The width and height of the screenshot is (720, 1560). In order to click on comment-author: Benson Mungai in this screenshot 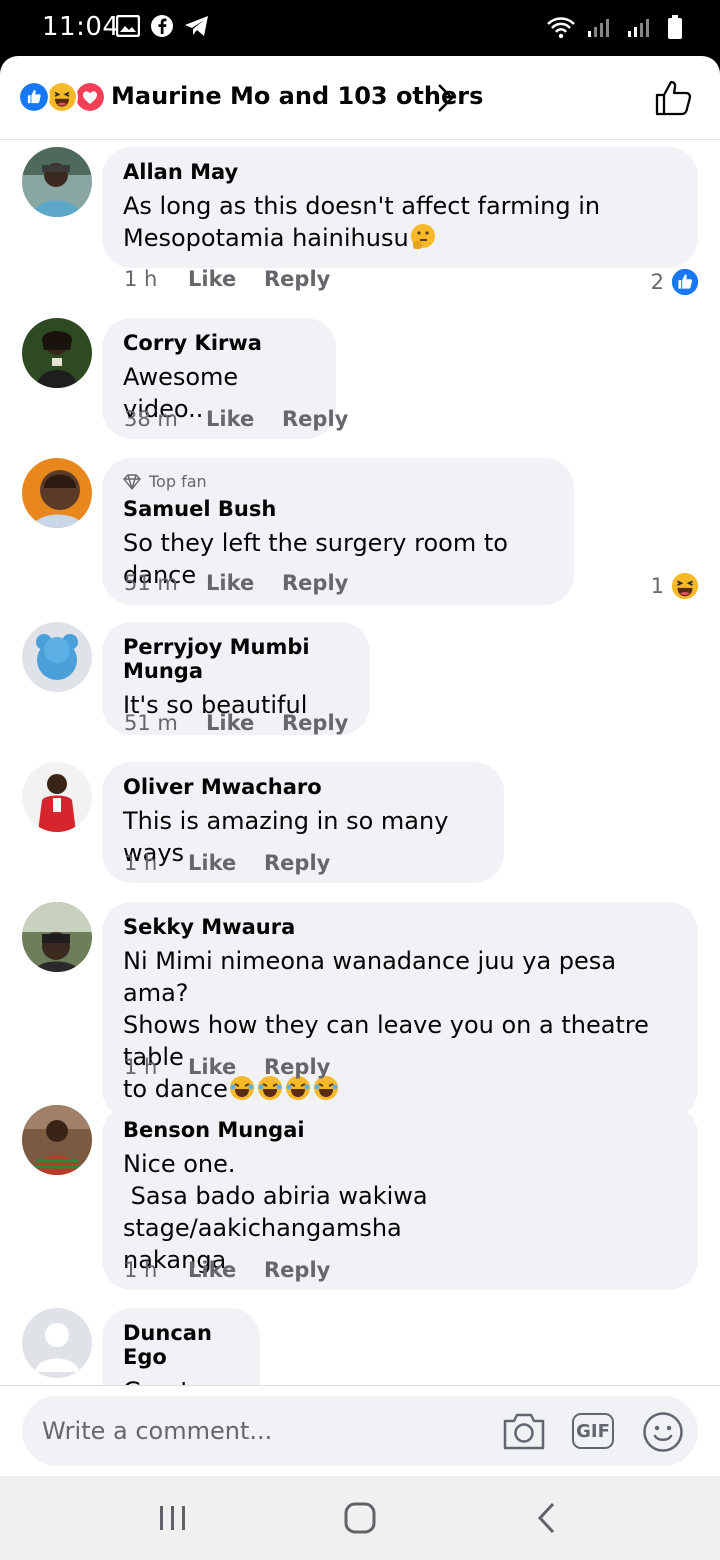, I will do `click(400, 1130)`.